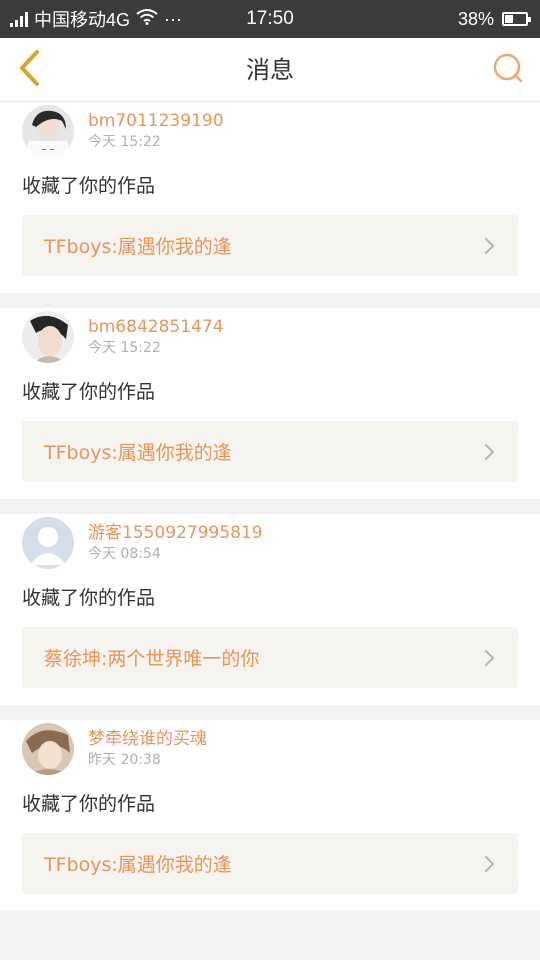 Image resolution: width=540 pixels, height=960 pixels. I want to click on username: 游客1550927995819, so click(175, 533).